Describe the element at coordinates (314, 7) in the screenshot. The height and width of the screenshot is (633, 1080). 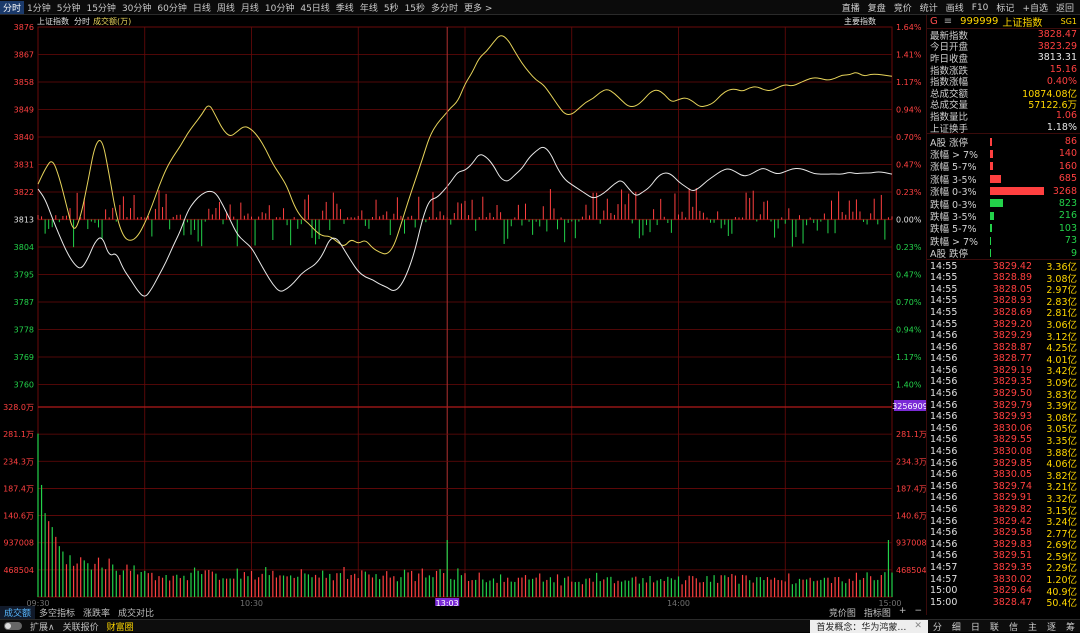
I see `tab-period-10: 45日线` at that location.